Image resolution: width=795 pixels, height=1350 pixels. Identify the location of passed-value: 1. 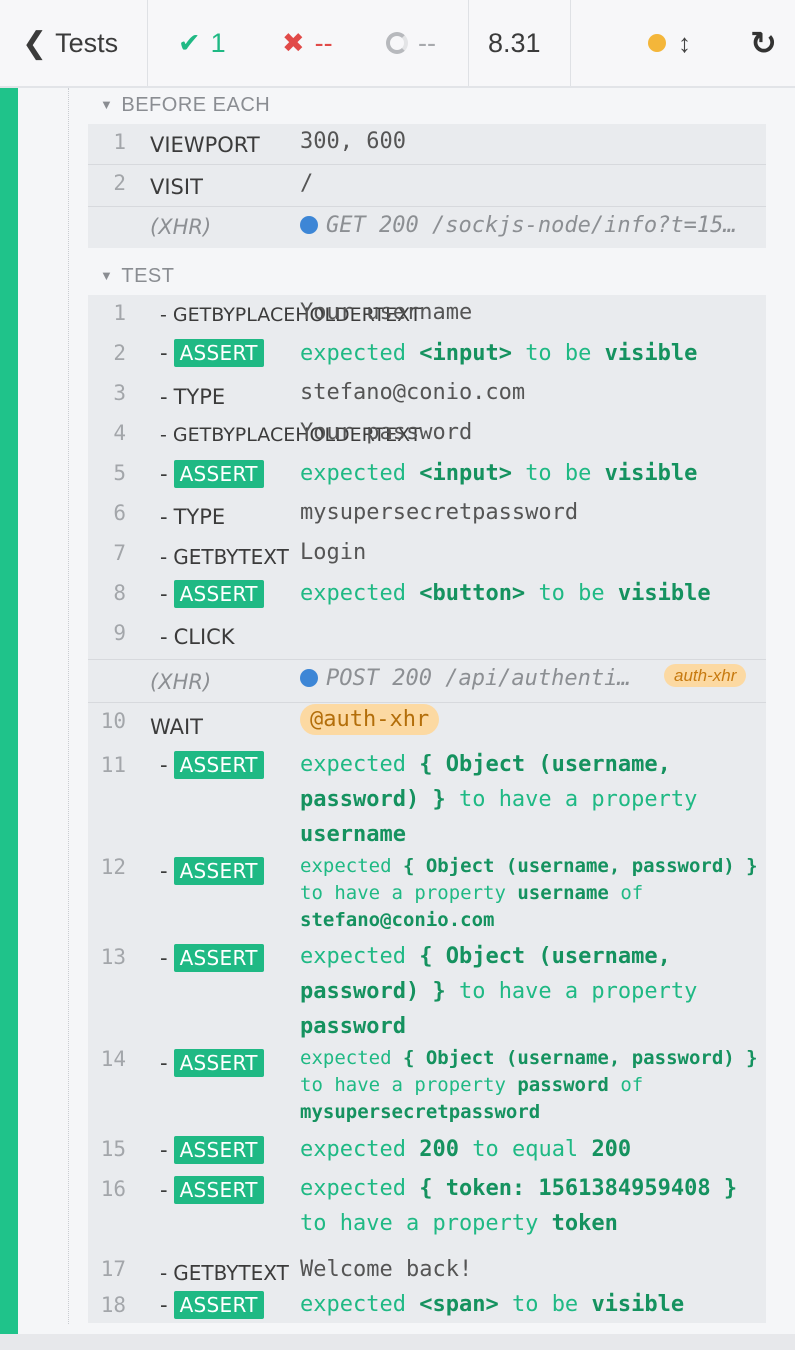
(218, 42).